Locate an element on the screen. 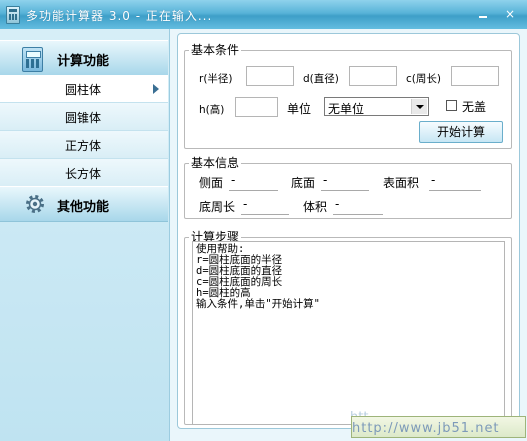  diameter-label: d(直径) is located at coordinates (321, 79).